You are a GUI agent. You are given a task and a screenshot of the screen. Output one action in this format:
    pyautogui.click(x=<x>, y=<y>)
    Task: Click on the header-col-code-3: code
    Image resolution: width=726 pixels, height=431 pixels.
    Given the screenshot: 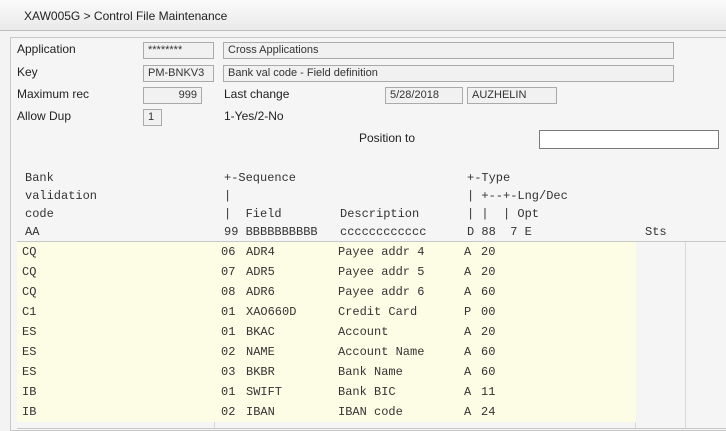 What is the action you would take?
    pyautogui.click(x=39, y=214)
    